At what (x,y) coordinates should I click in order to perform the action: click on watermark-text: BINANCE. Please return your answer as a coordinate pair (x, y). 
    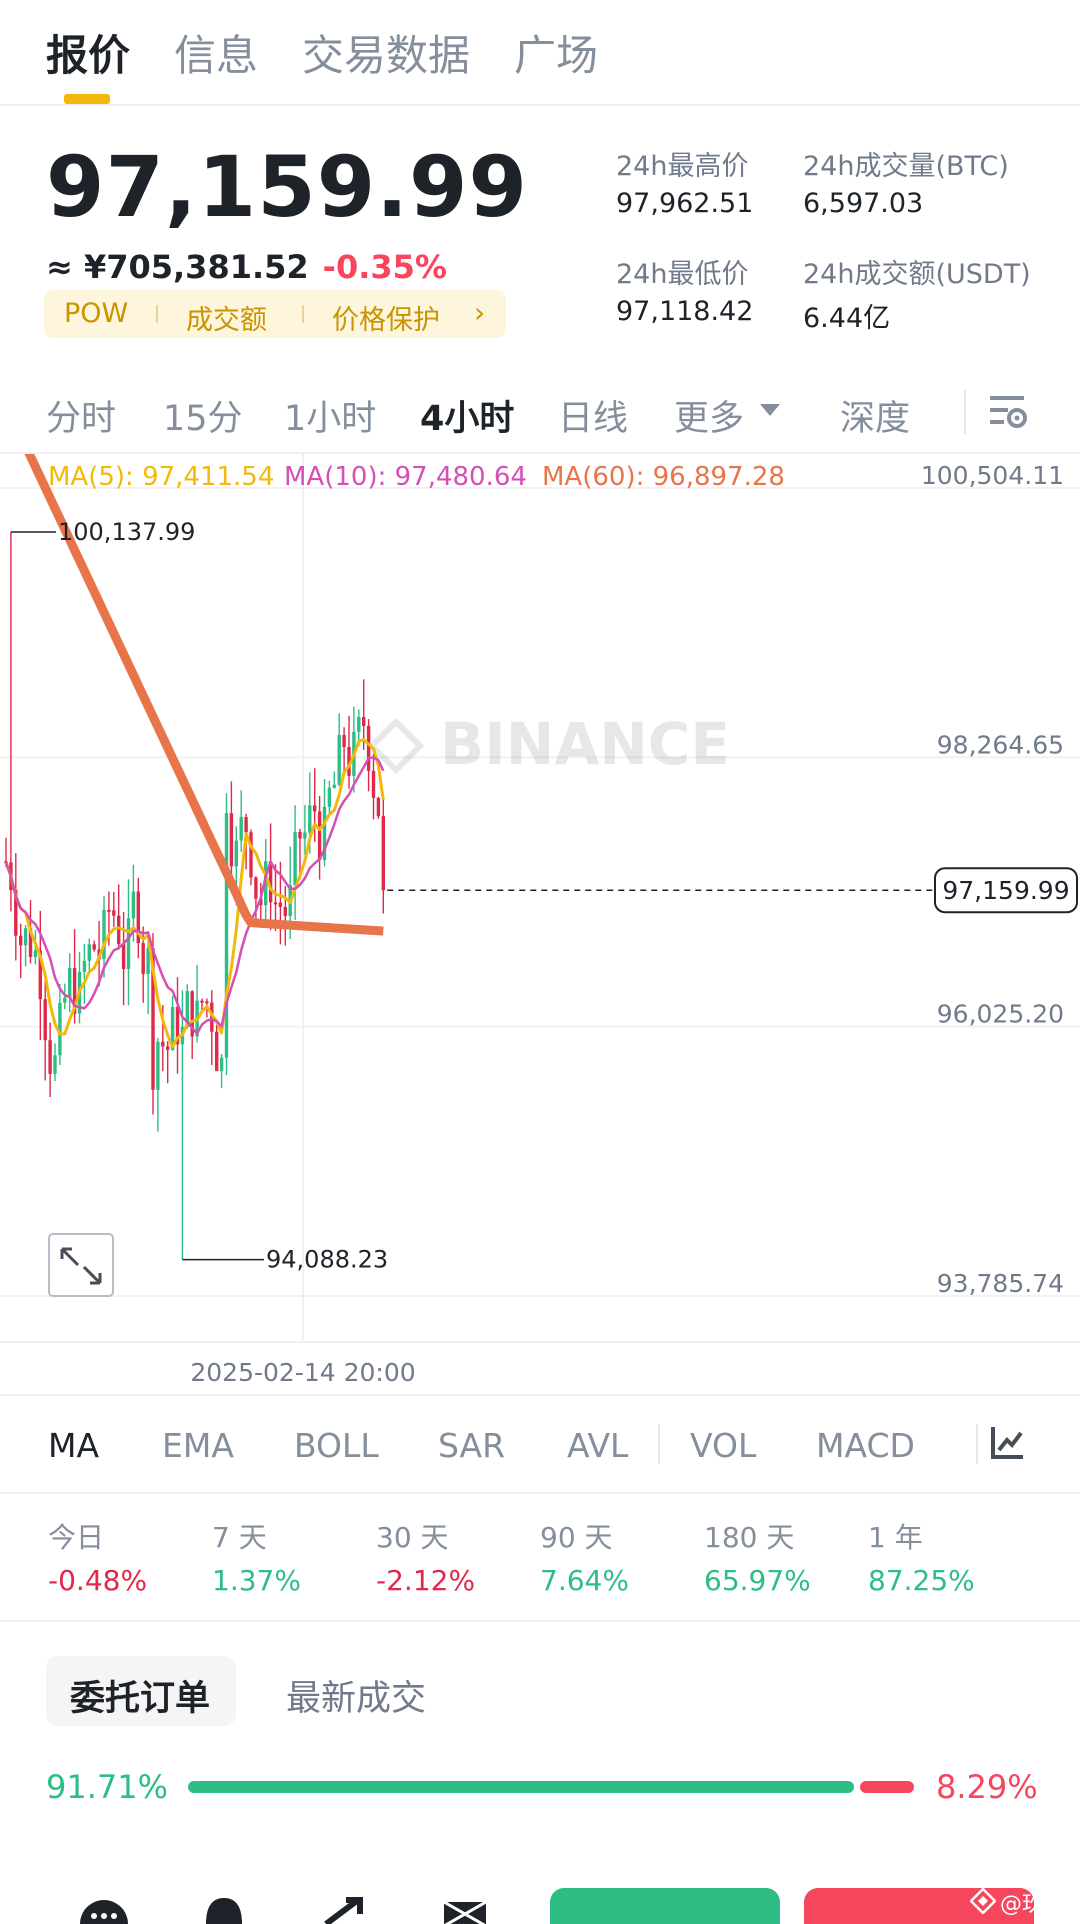
    Looking at the image, I should click on (585, 744).